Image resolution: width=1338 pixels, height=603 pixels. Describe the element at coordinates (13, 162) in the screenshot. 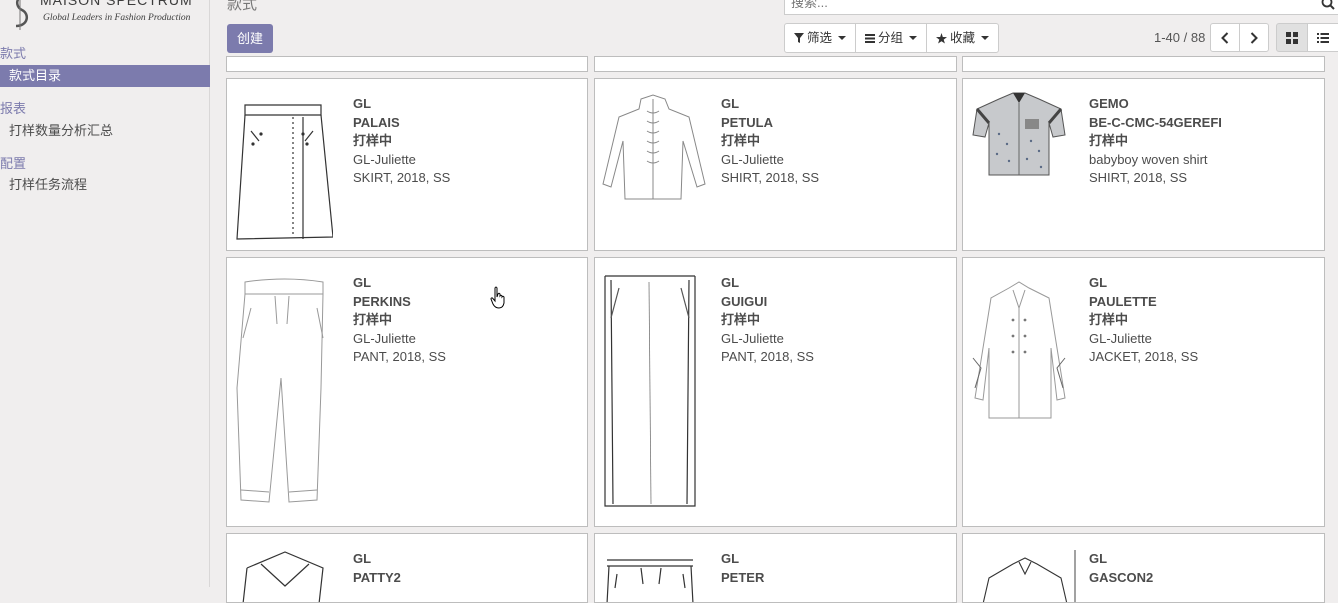

I see `menu-section-config: 配置` at that location.